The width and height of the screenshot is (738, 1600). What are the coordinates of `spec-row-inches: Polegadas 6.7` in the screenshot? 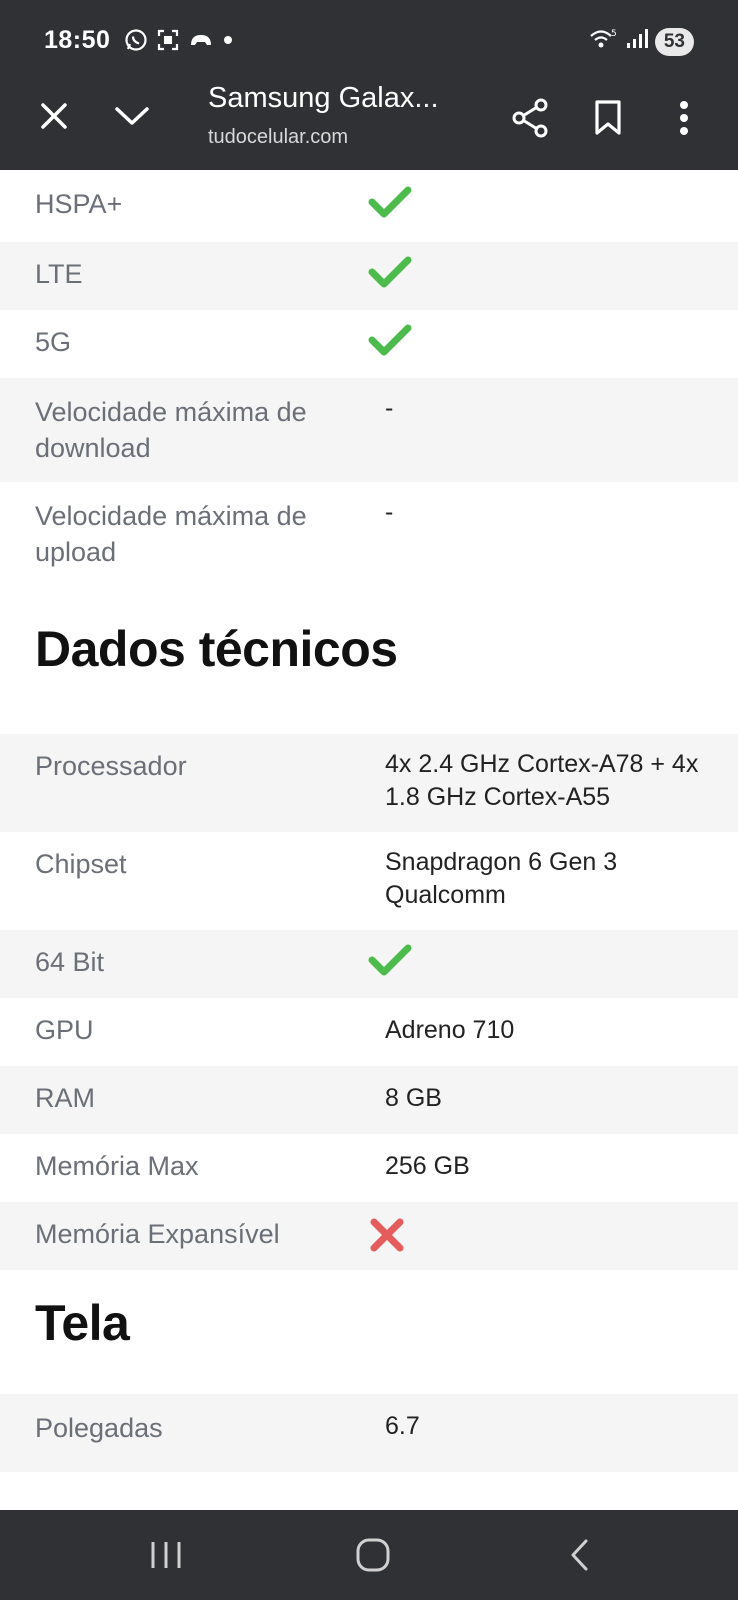 It's located at (369, 1433).